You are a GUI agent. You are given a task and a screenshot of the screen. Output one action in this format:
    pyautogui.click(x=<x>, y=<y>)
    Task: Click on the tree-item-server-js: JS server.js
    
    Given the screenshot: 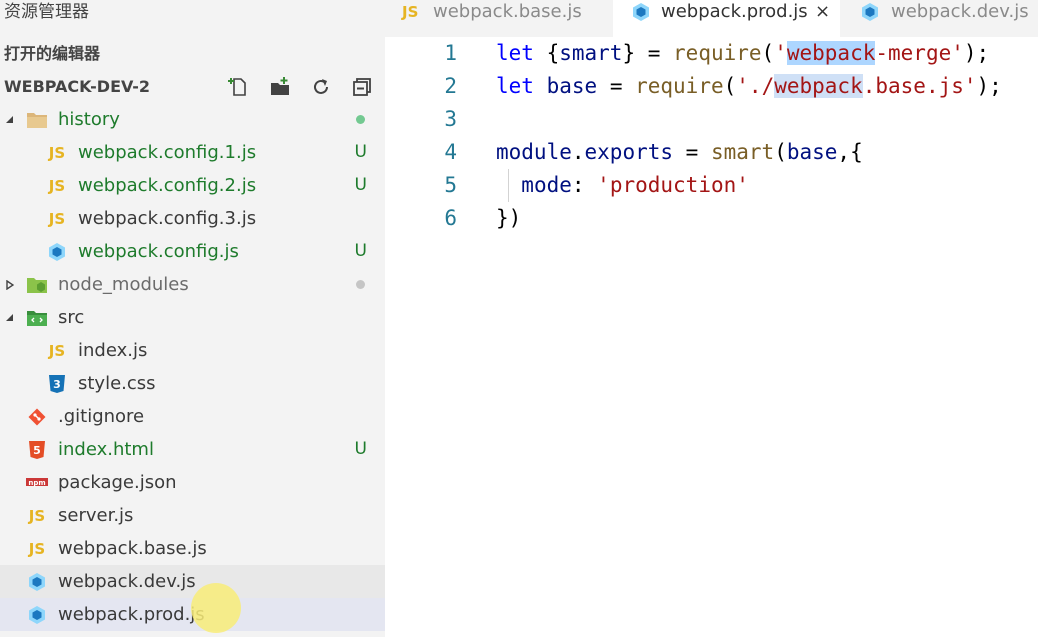 What is the action you would take?
    pyautogui.click(x=192, y=515)
    